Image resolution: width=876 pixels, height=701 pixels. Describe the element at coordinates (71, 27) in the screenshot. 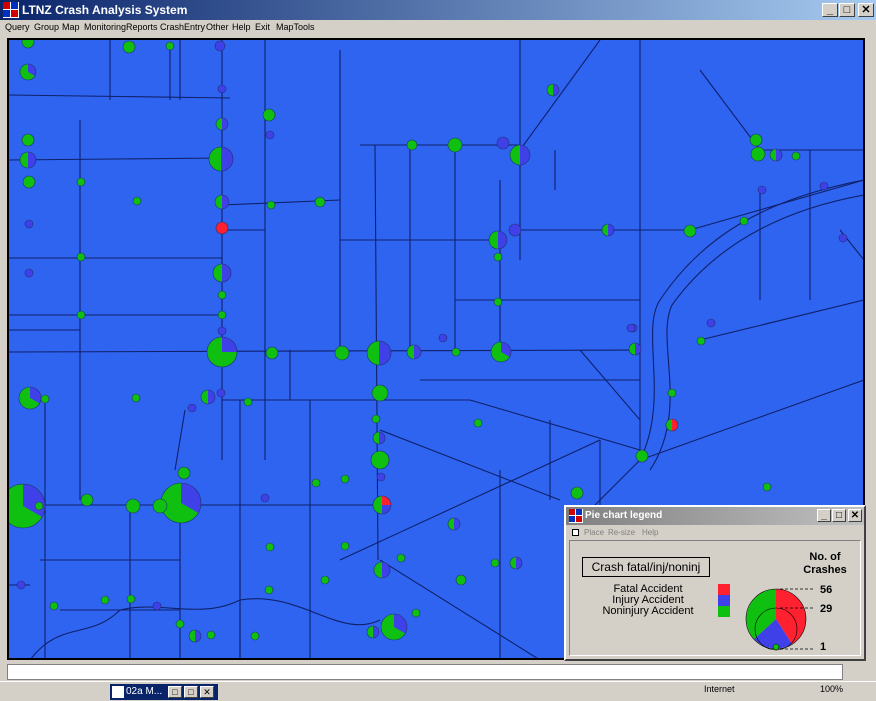

I see `menu-map: Map` at that location.